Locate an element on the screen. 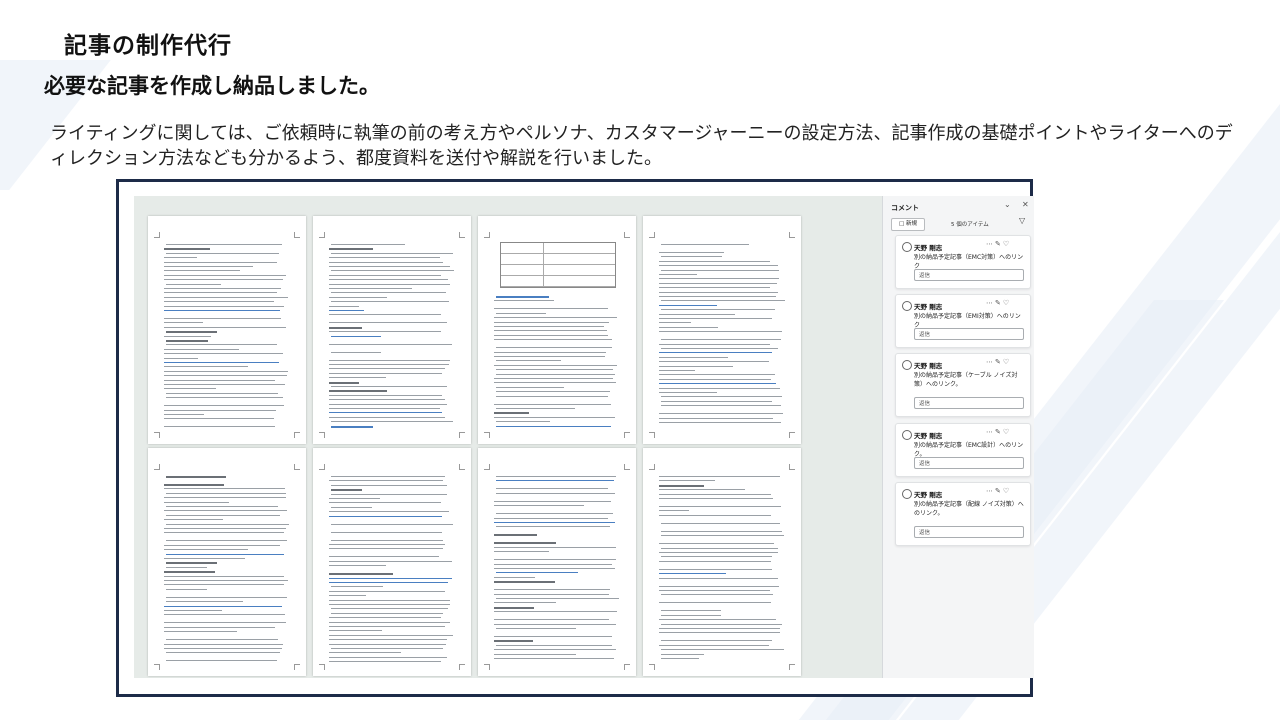 This screenshot has height=720, width=1280. comment-icon: □ is located at coordinates (902, 224).